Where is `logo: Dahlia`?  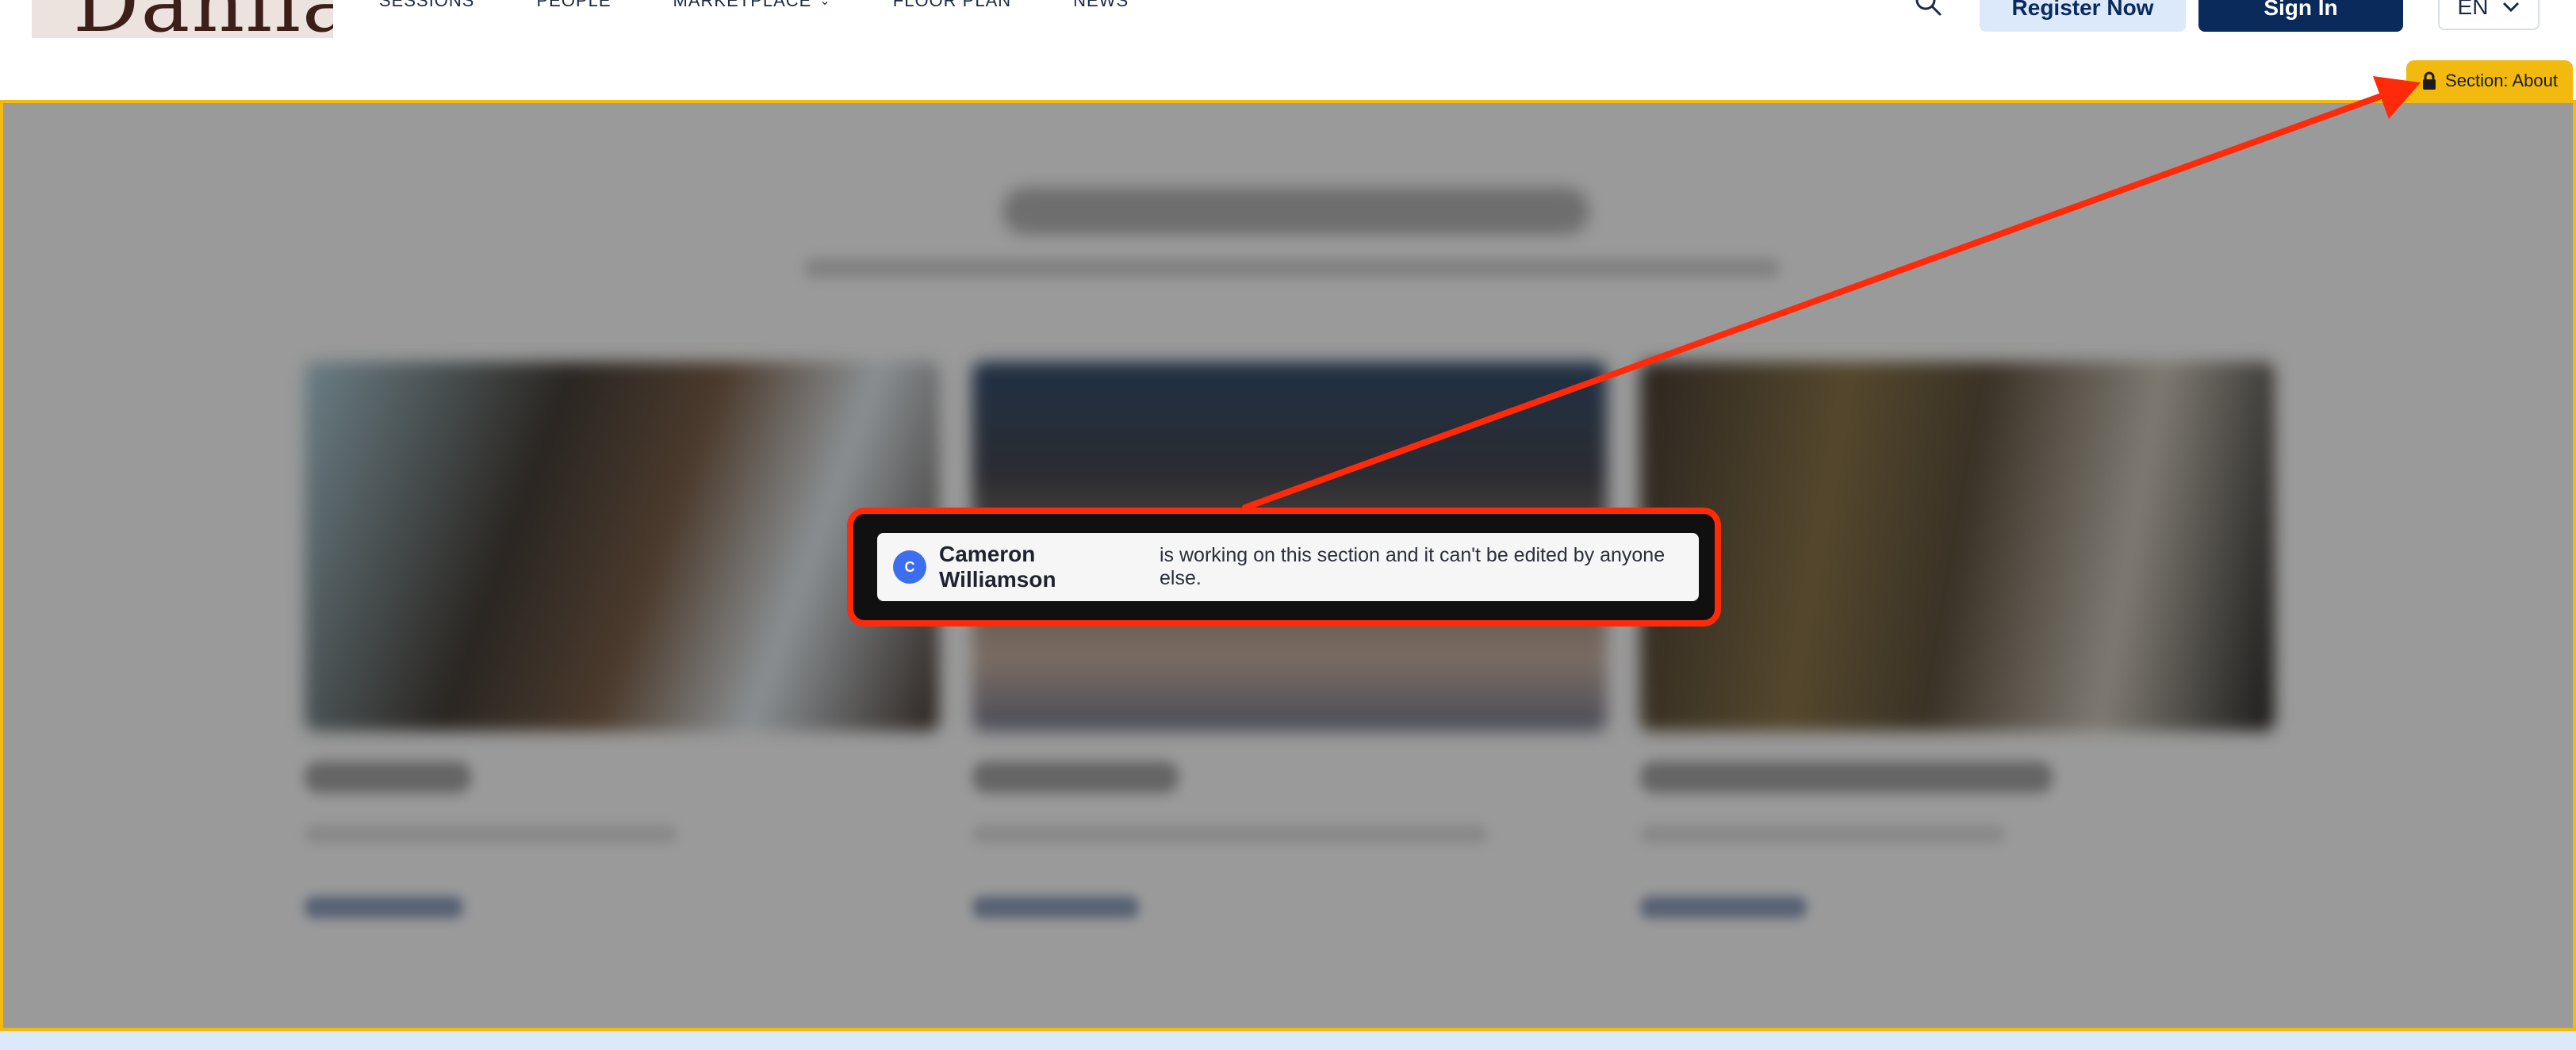 logo: Dahlia is located at coordinates (183, 19).